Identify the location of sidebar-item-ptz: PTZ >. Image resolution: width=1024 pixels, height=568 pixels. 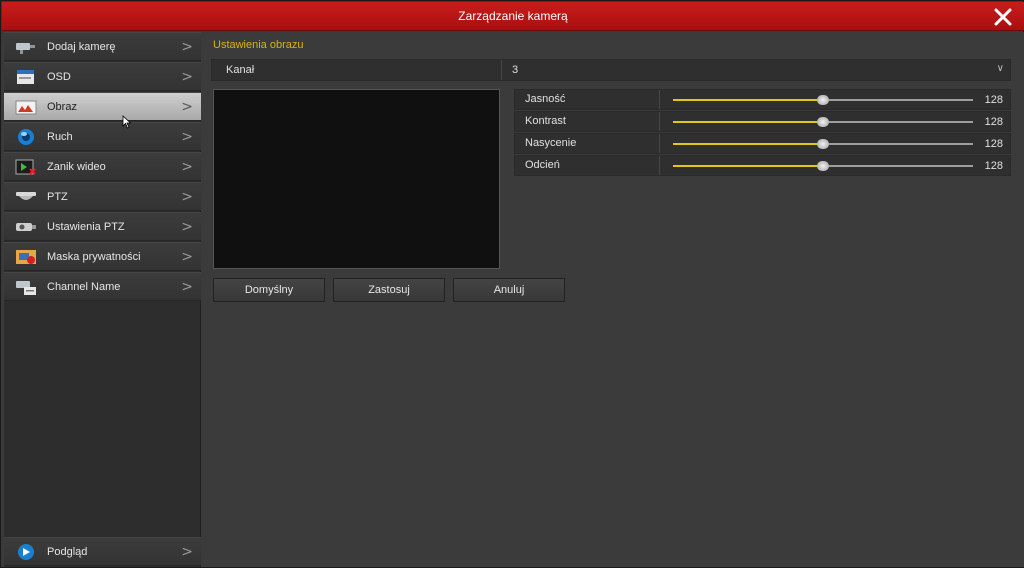
(102, 196).